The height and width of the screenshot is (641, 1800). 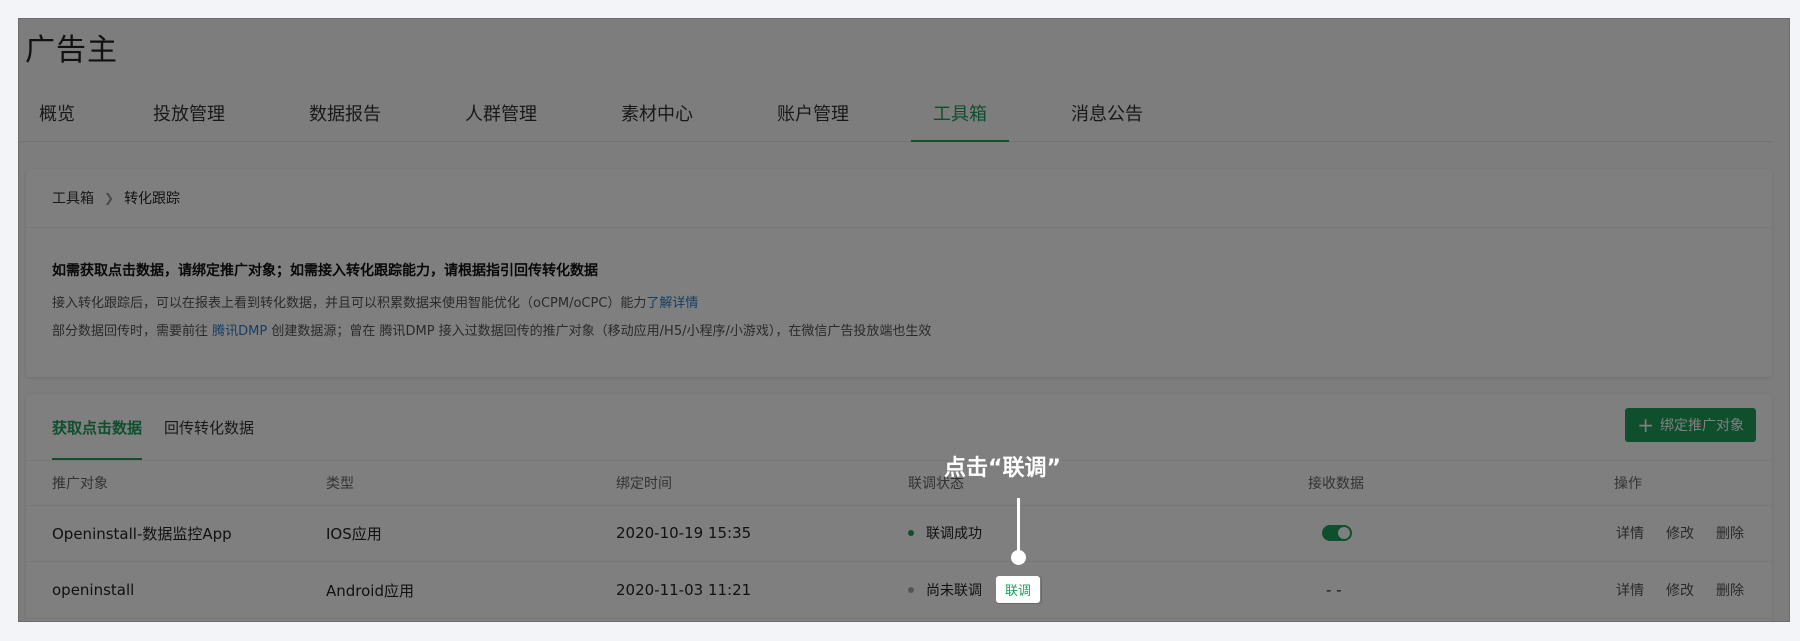 What do you see at coordinates (152, 199) in the screenshot?
I see `breadcrumb-current: 转化跟踪` at bounding box center [152, 199].